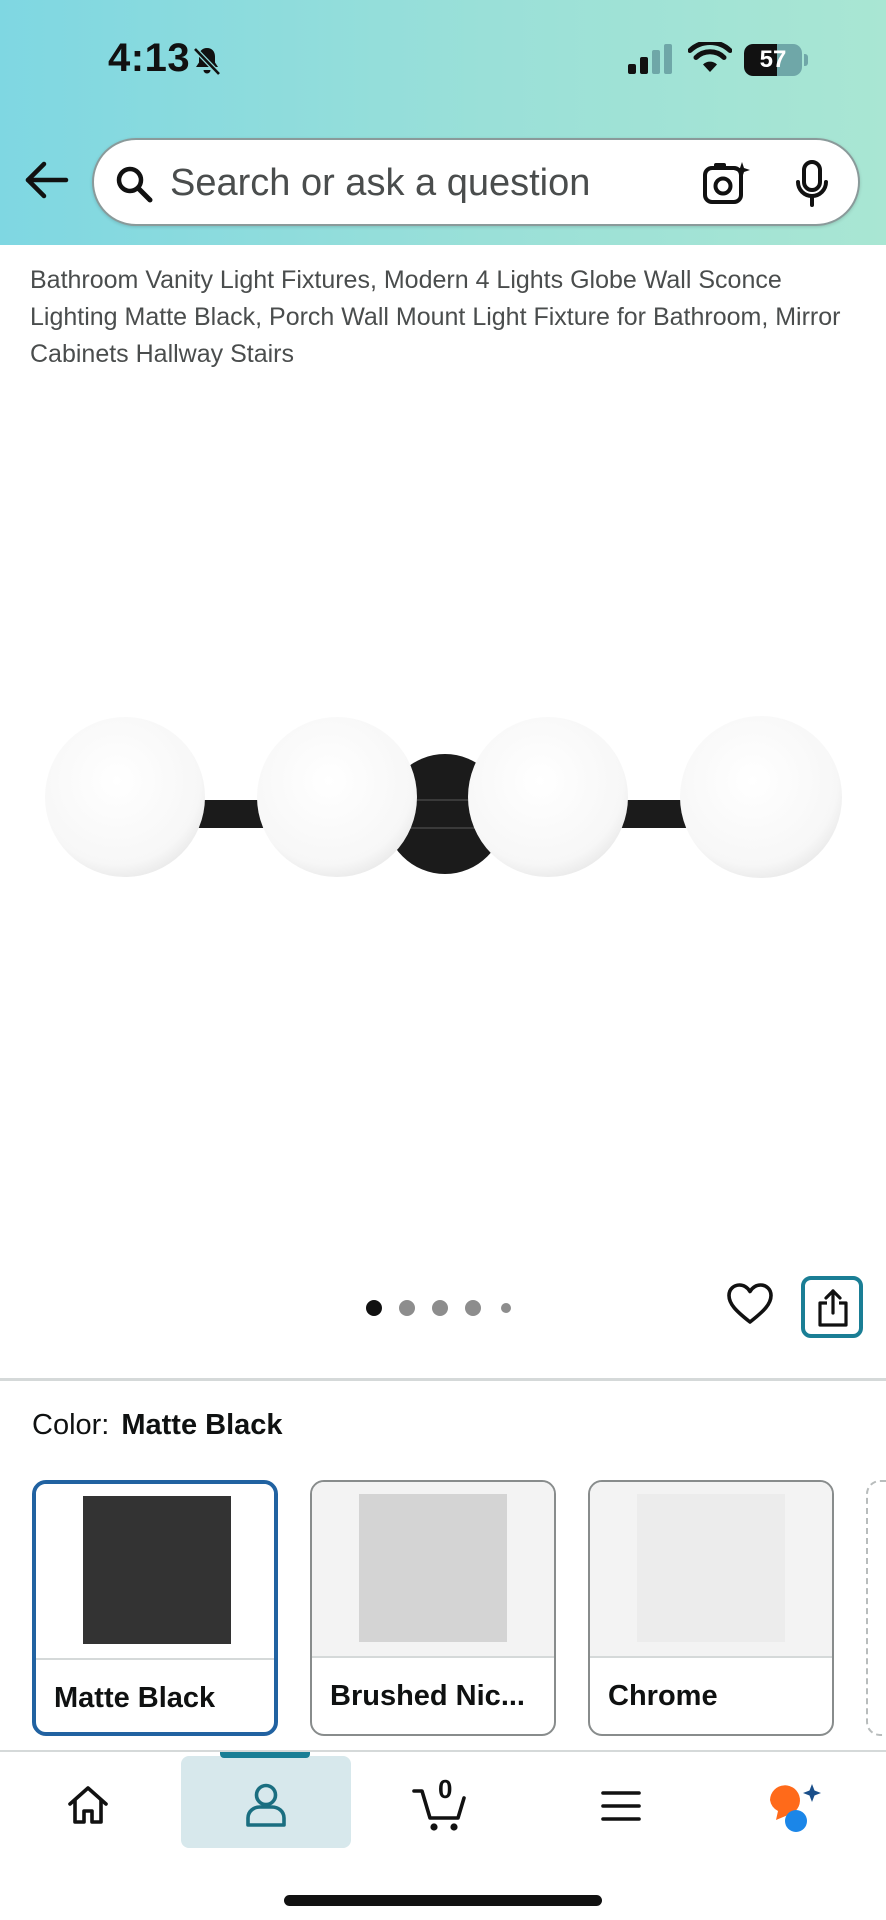 This screenshot has width=886, height=1920. I want to click on hamburger-menu-icon, so click(621, 1806).